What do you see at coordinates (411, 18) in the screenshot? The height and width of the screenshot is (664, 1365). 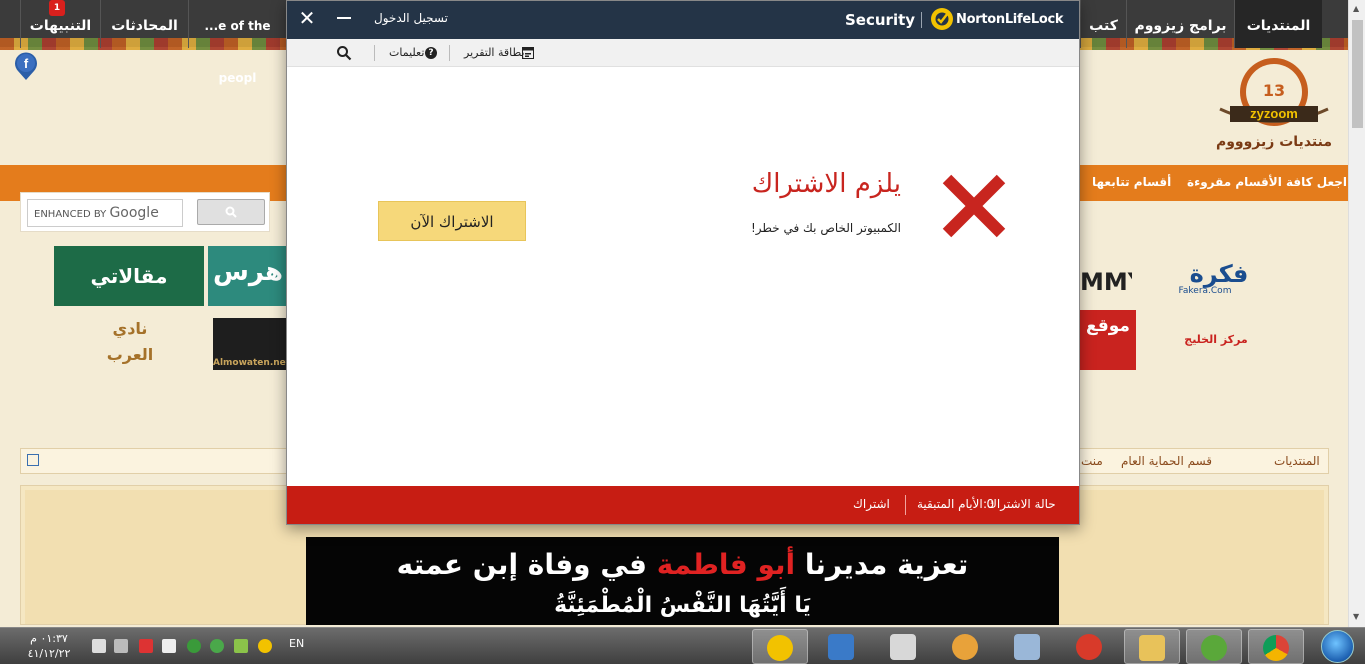 I see `sign-in-link: تسجيل الدخول` at bounding box center [411, 18].